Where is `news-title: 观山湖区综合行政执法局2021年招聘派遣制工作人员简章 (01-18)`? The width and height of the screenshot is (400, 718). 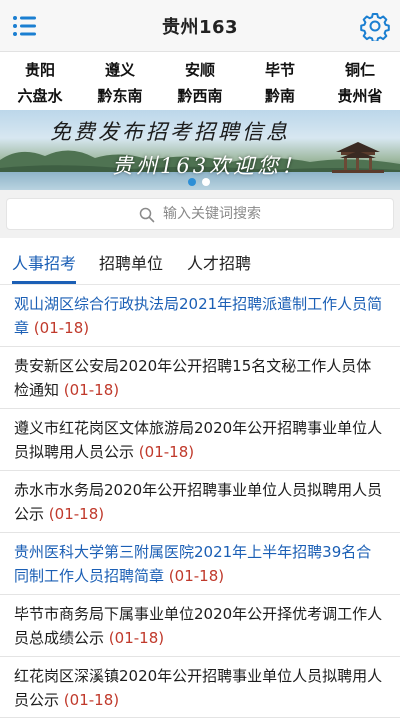
news-title: 观山湖区综合行政执法局2021年招聘派遣制工作人员简章 (01-18) is located at coordinates (198, 316).